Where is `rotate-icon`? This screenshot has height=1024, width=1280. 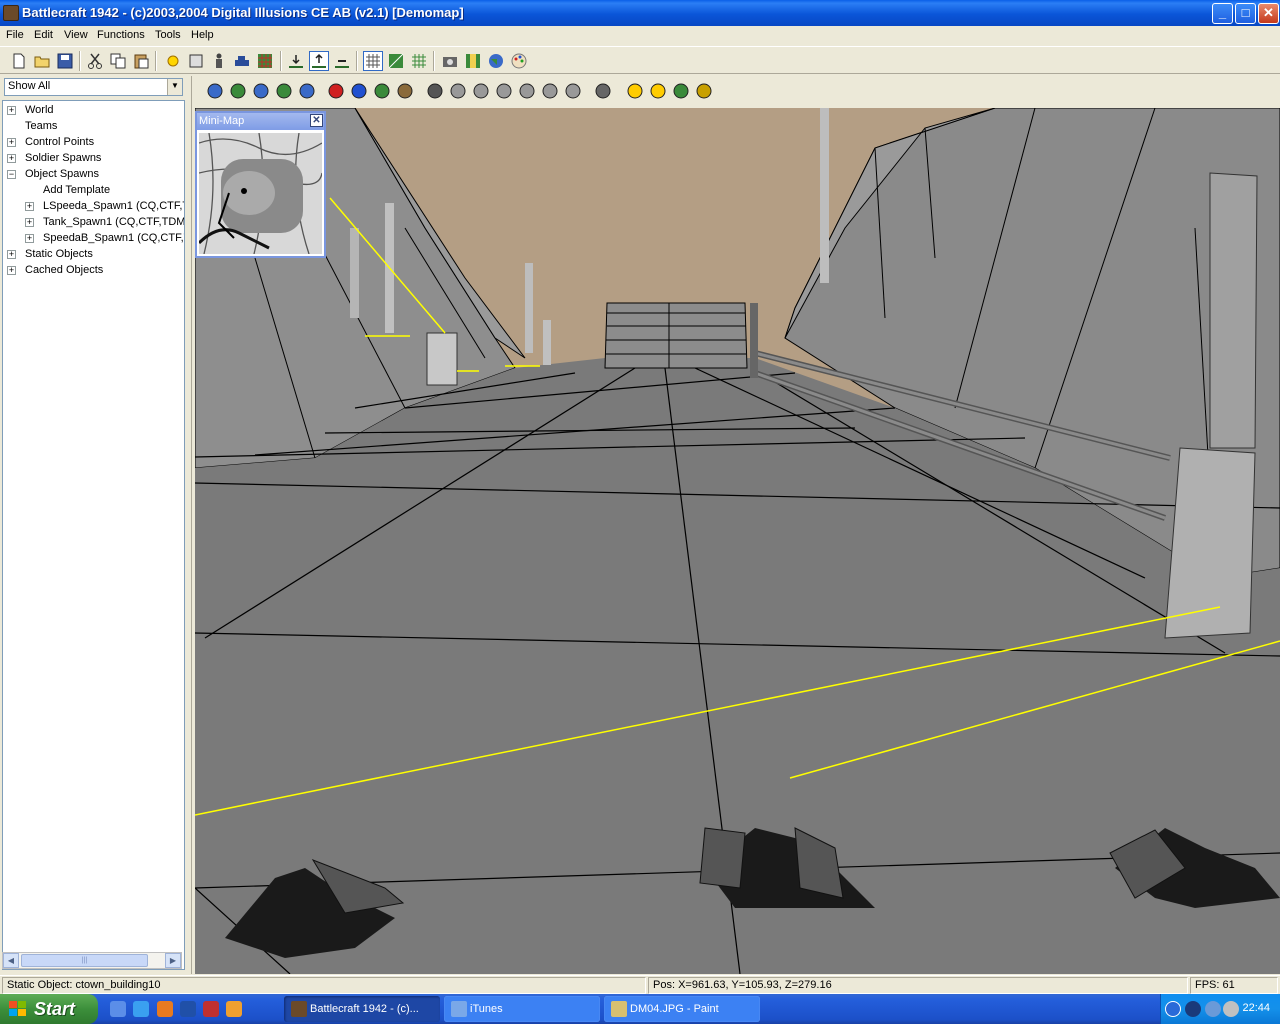 rotate-icon is located at coordinates (504, 91).